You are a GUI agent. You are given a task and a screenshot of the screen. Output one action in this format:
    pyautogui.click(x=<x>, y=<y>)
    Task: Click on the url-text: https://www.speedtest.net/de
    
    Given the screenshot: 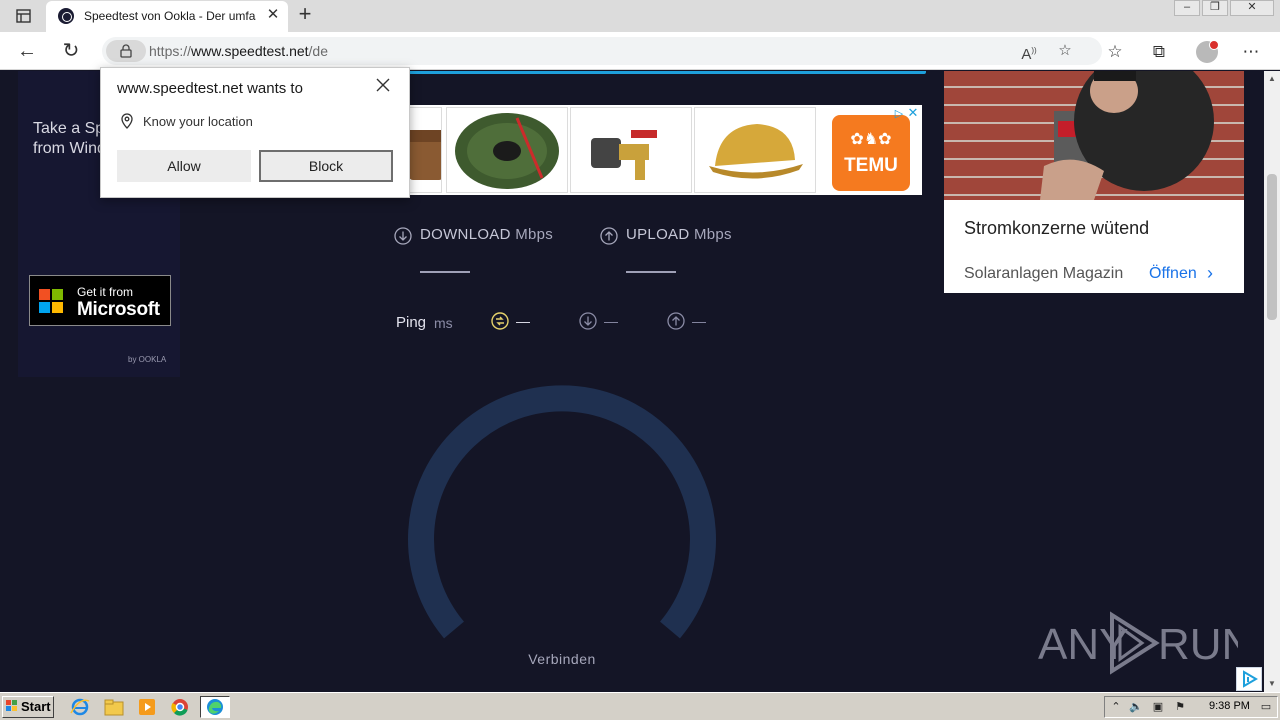 What is the action you would take?
    pyautogui.click(x=238, y=51)
    